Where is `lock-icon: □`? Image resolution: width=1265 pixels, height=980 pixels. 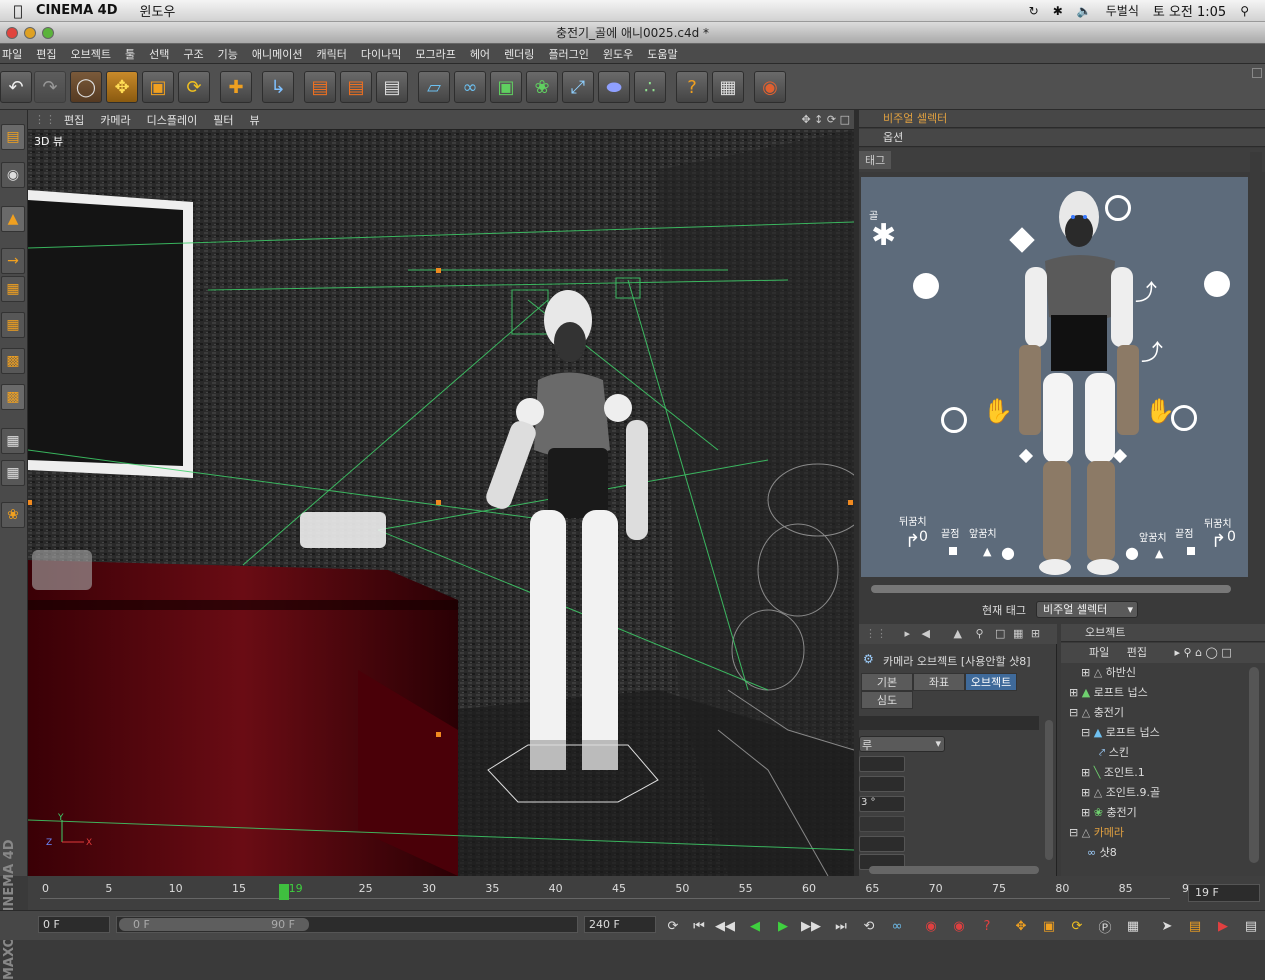 lock-icon: □ is located at coordinates (1000, 633).